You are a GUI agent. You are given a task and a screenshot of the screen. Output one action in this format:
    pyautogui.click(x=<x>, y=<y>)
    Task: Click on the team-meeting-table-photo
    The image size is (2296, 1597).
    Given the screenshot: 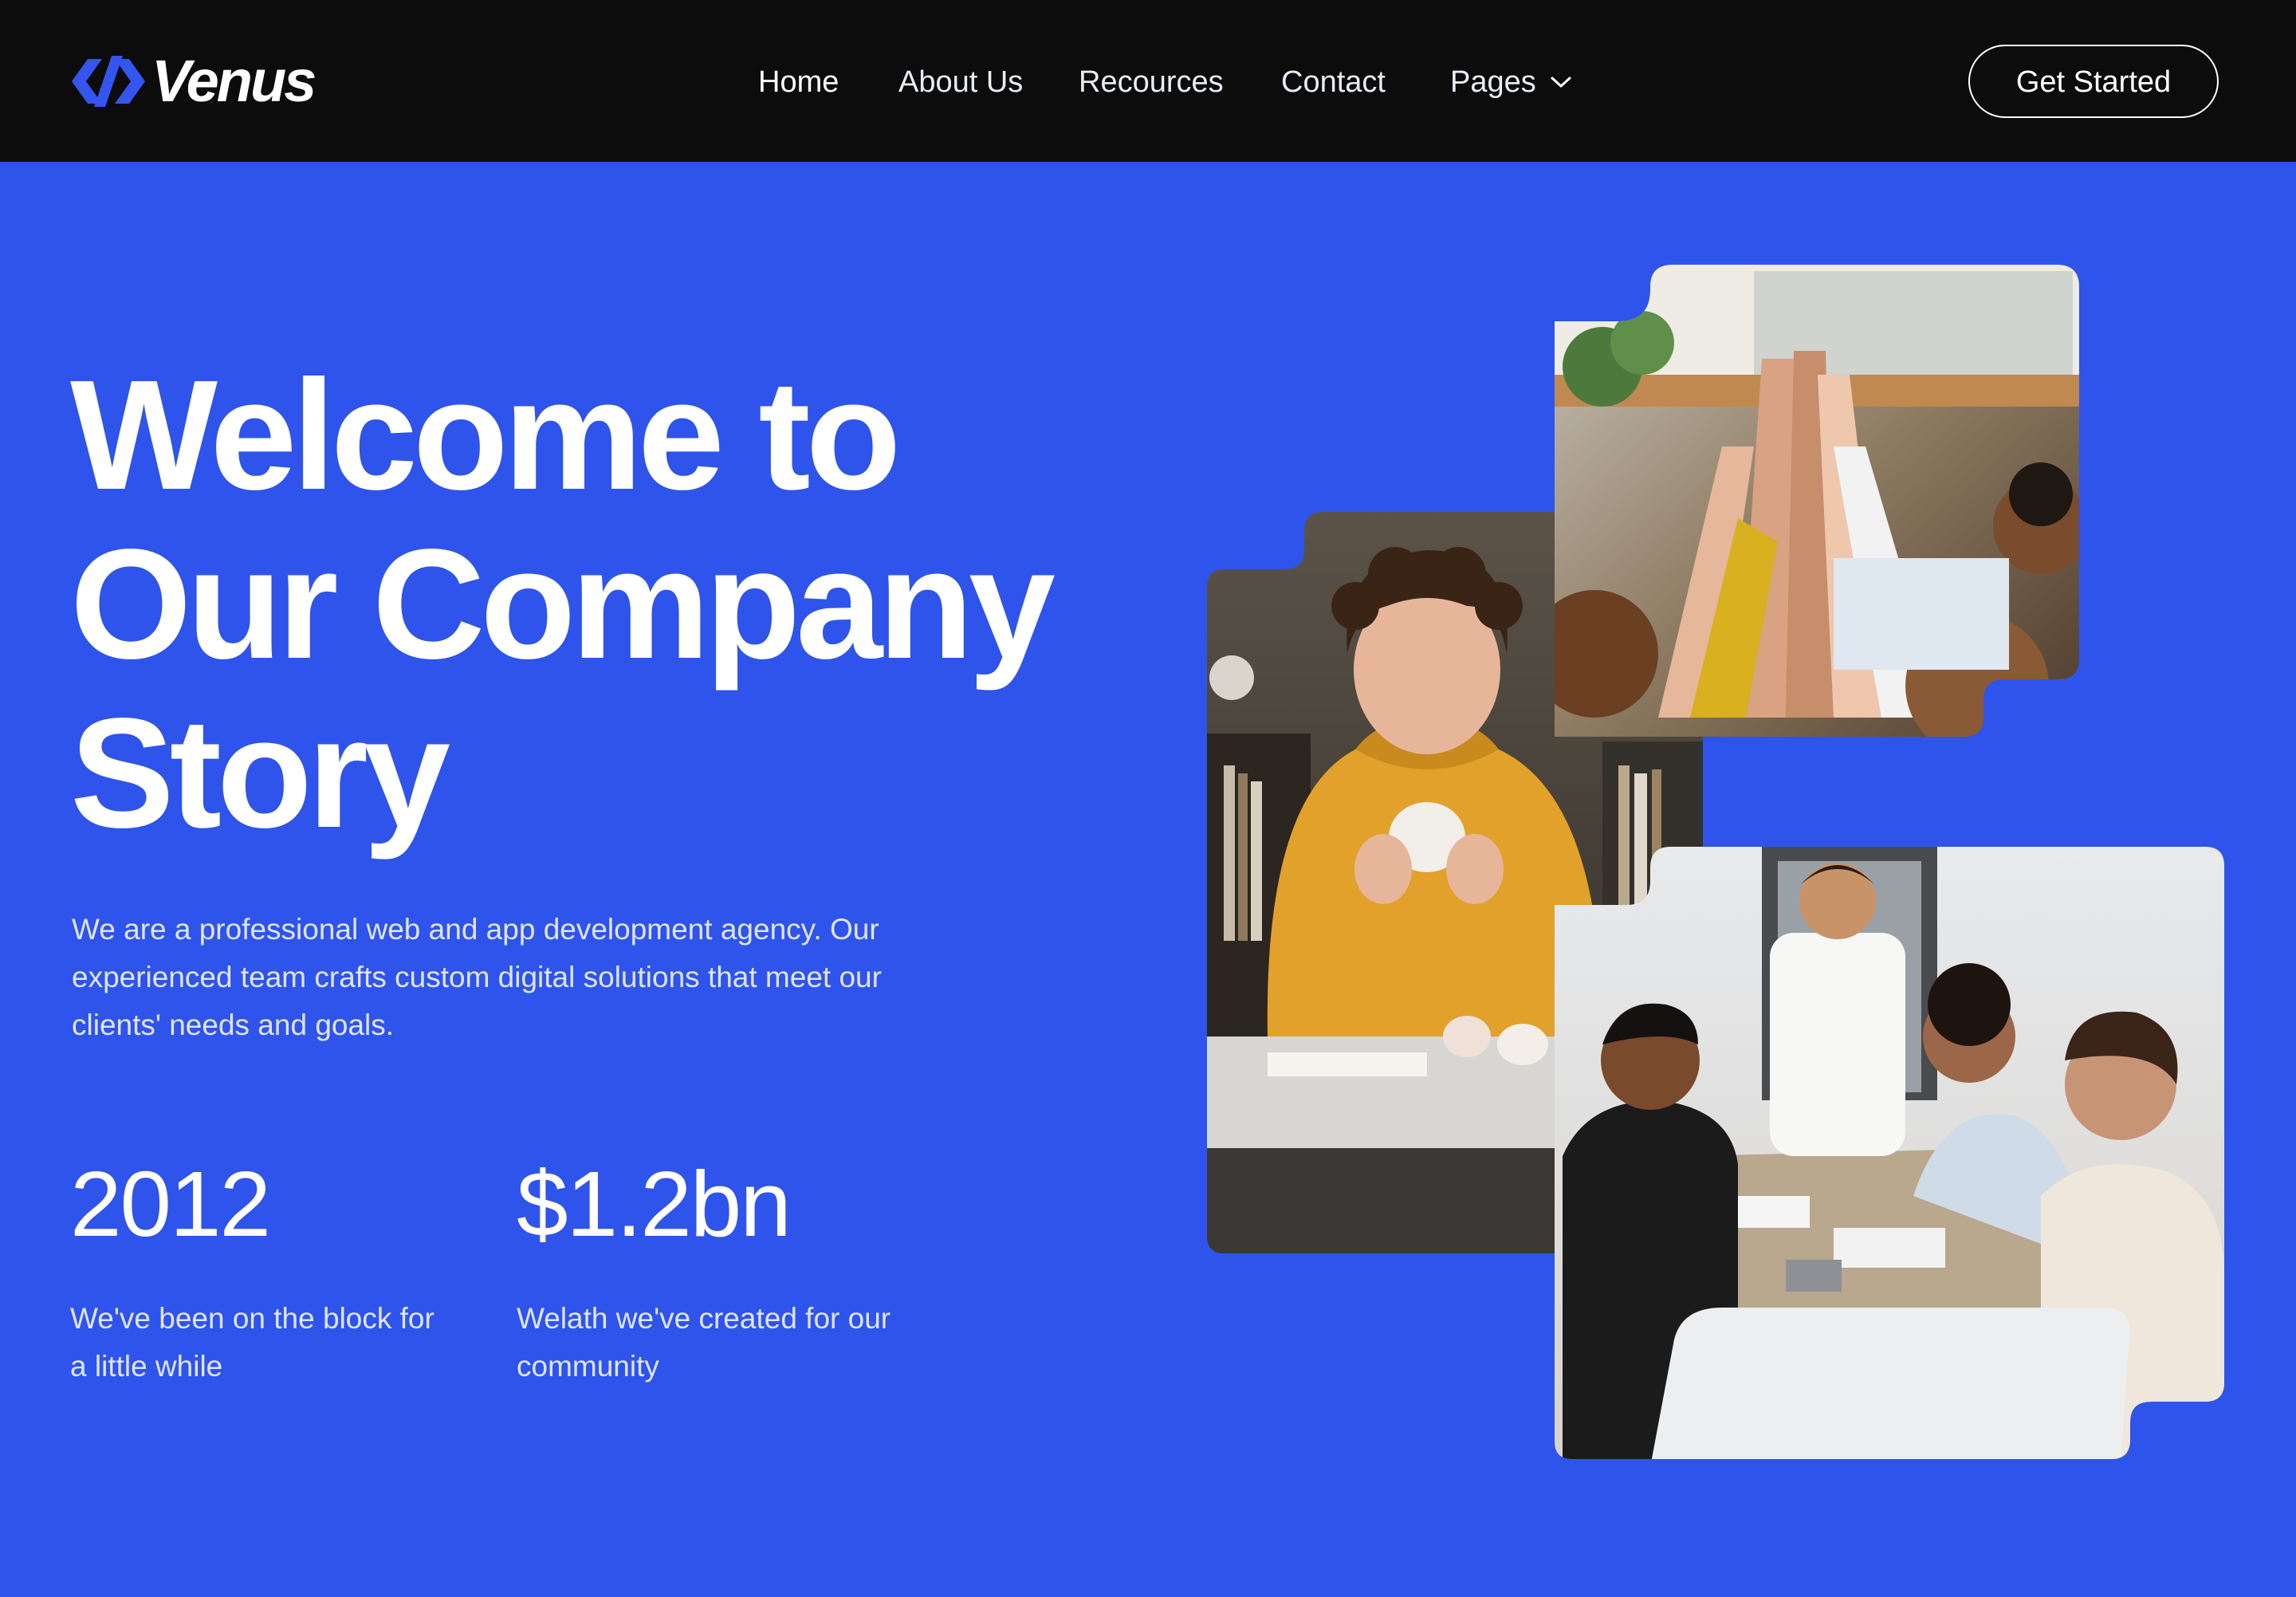 What is the action you would take?
    pyautogui.click(x=1889, y=1153)
    